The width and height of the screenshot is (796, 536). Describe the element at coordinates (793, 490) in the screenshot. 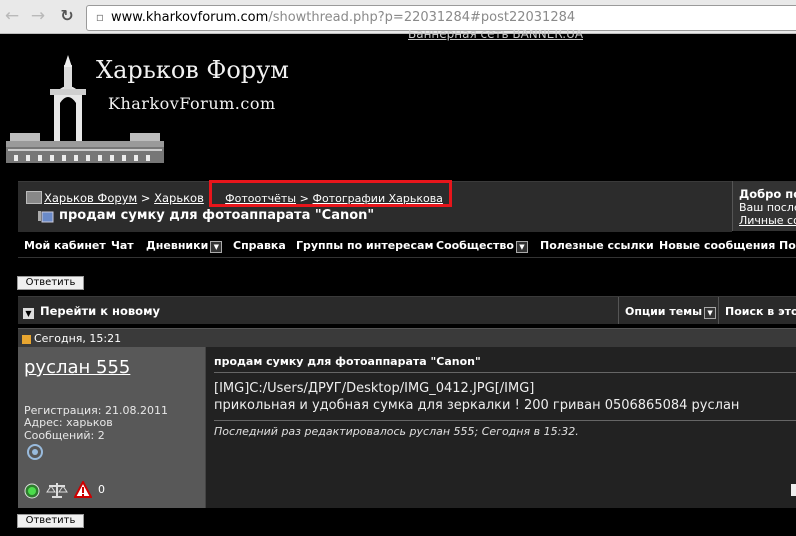

I see `multiquote-checkbox` at that location.